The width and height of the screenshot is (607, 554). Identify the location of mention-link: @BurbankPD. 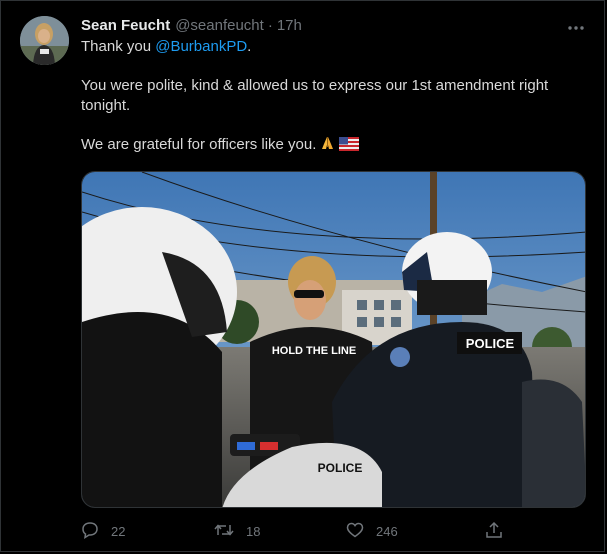
(201, 46).